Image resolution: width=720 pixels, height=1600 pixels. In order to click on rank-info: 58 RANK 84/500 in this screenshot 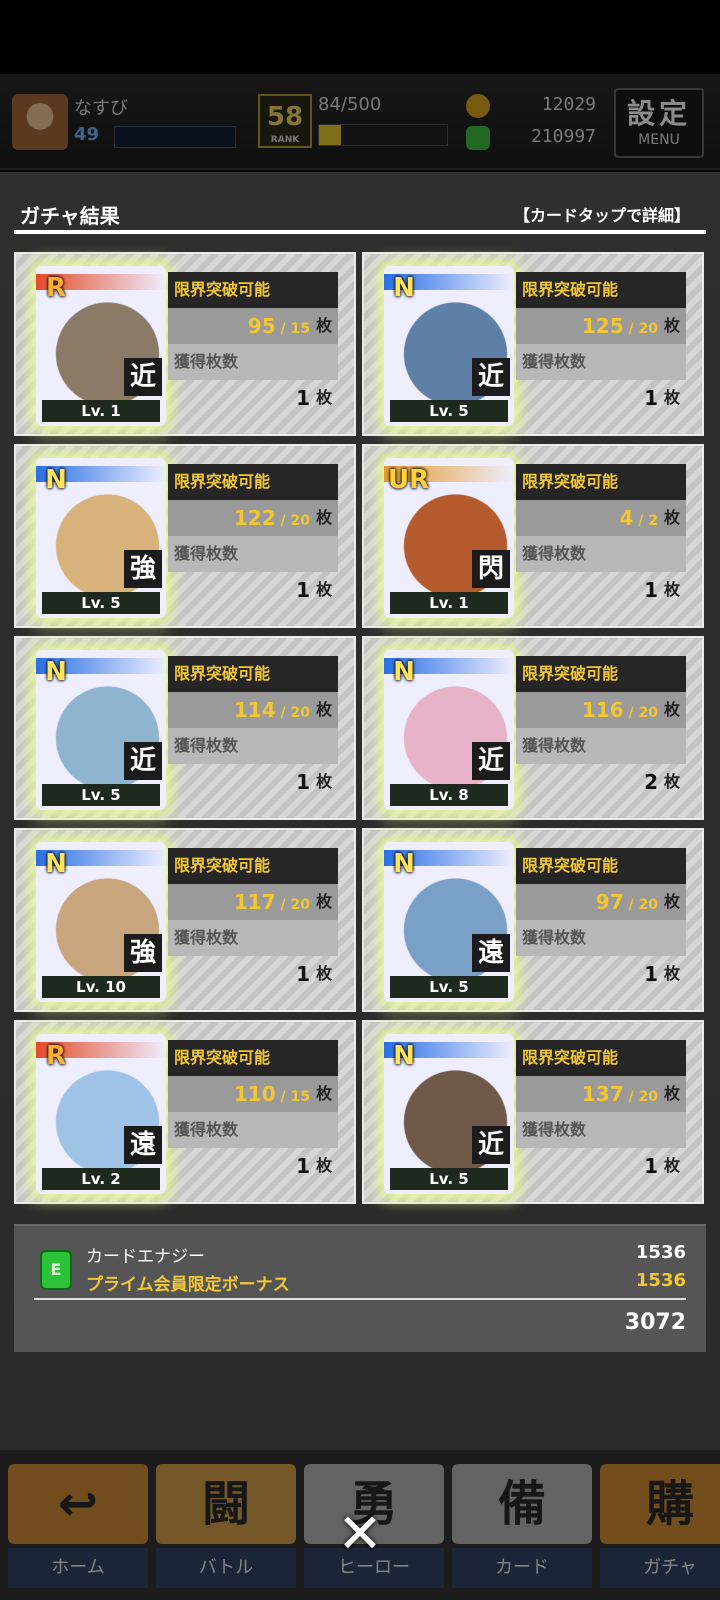, I will do `click(353, 126)`.